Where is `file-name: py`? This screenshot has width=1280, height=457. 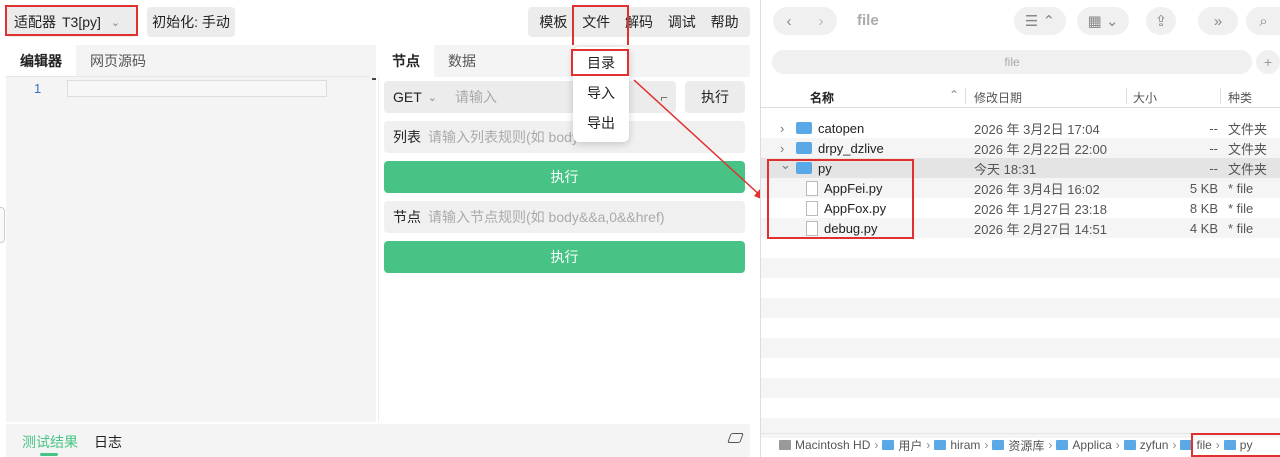 file-name: py is located at coordinates (825, 168).